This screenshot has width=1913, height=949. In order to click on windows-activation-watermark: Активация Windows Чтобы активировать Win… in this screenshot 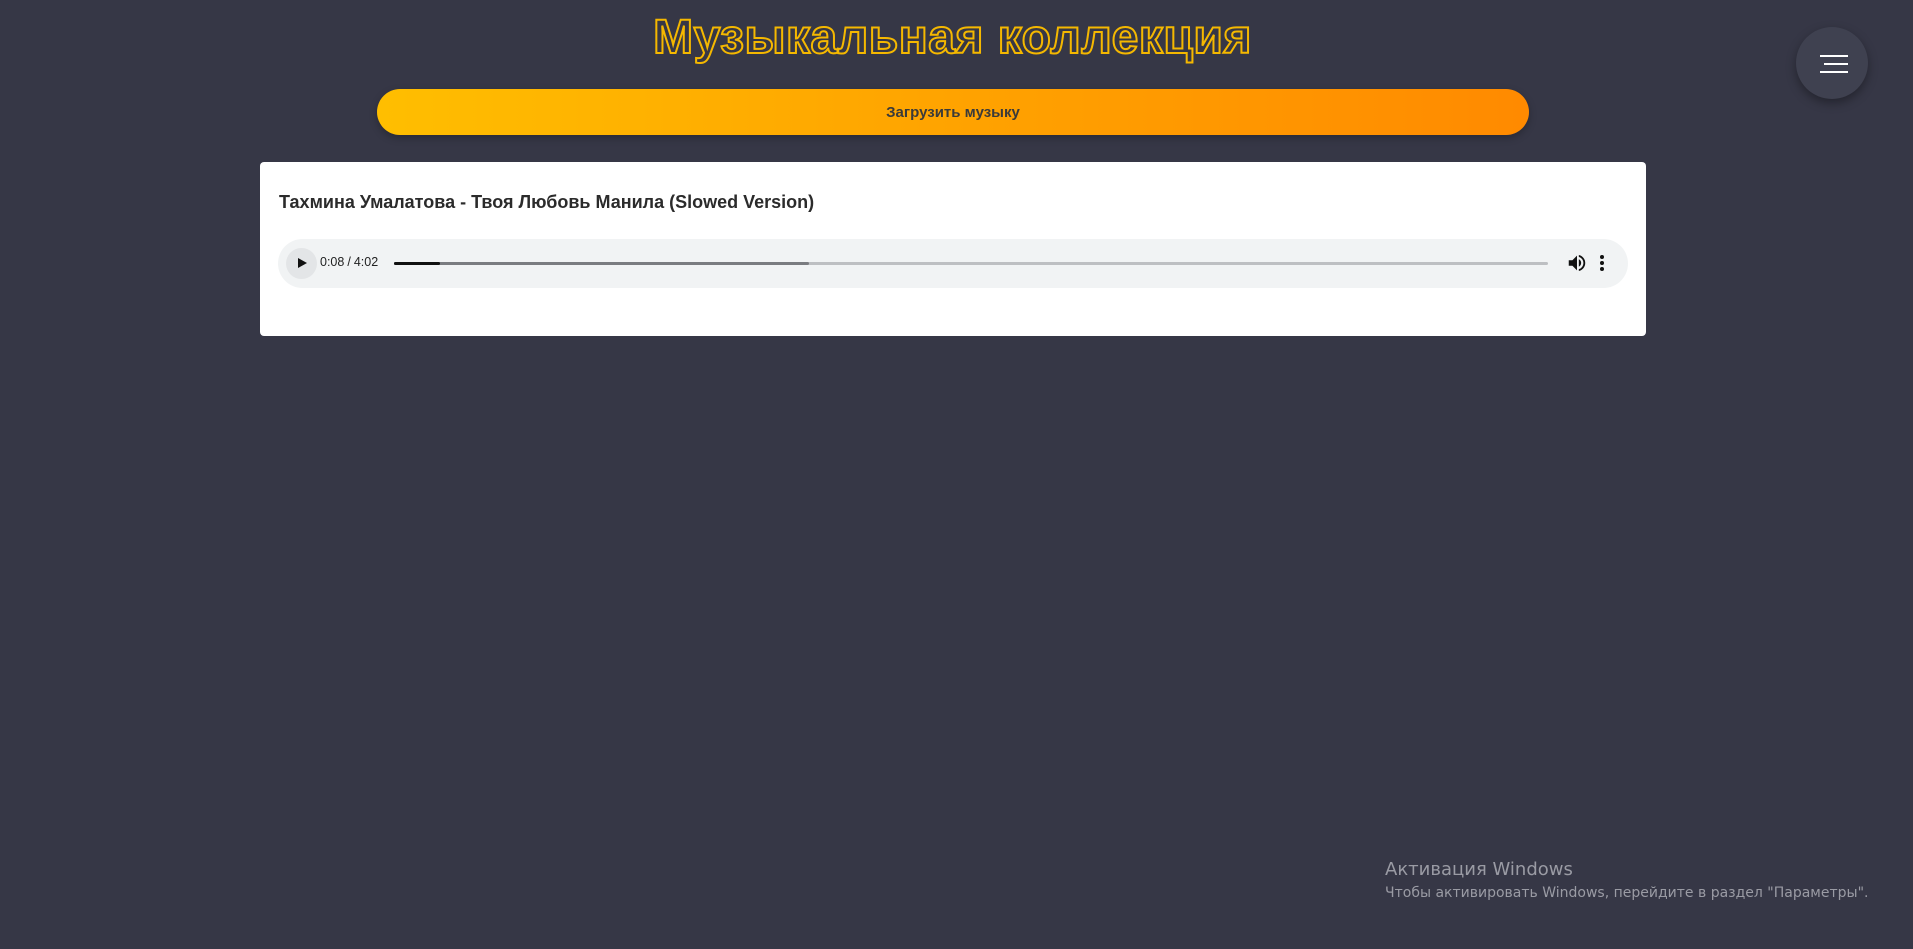, I will do `click(1626, 881)`.